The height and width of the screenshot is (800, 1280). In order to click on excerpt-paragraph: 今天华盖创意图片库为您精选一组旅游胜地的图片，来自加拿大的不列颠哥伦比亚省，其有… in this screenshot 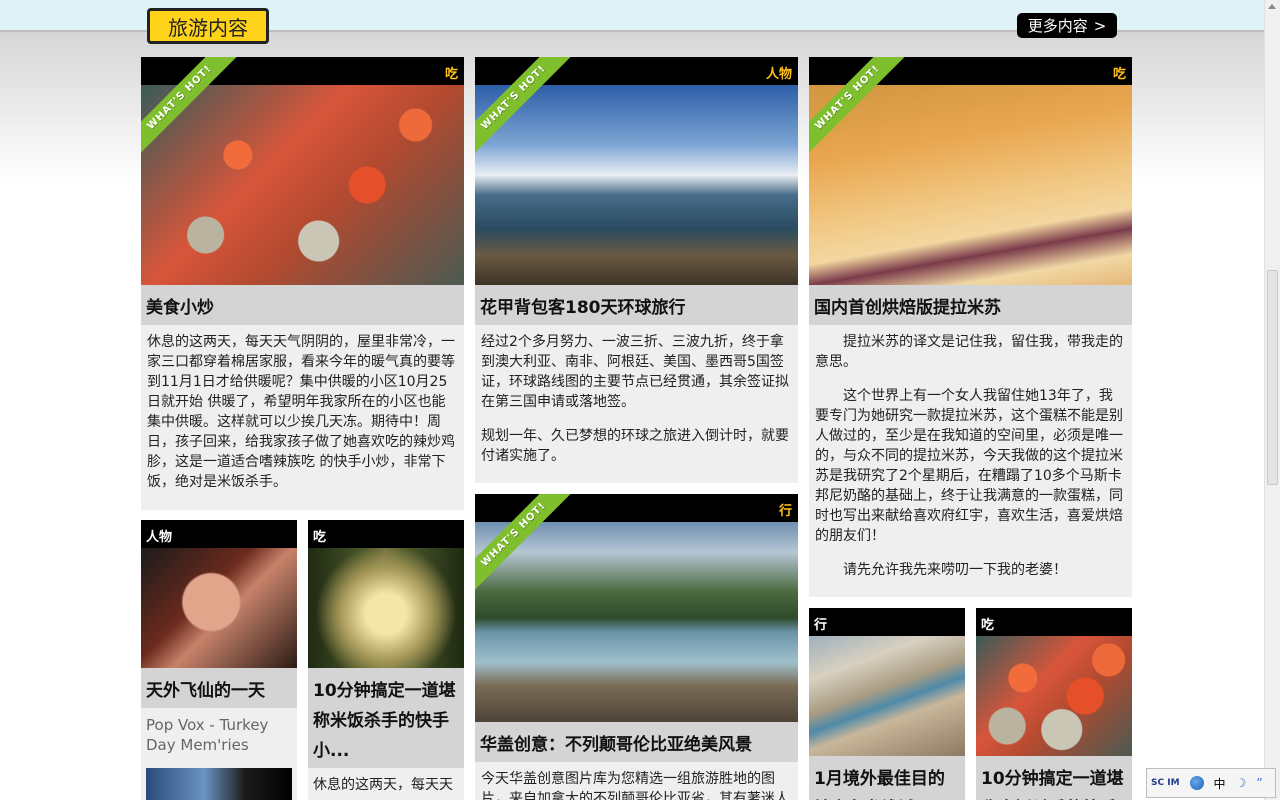, I will do `click(635, 785)`.